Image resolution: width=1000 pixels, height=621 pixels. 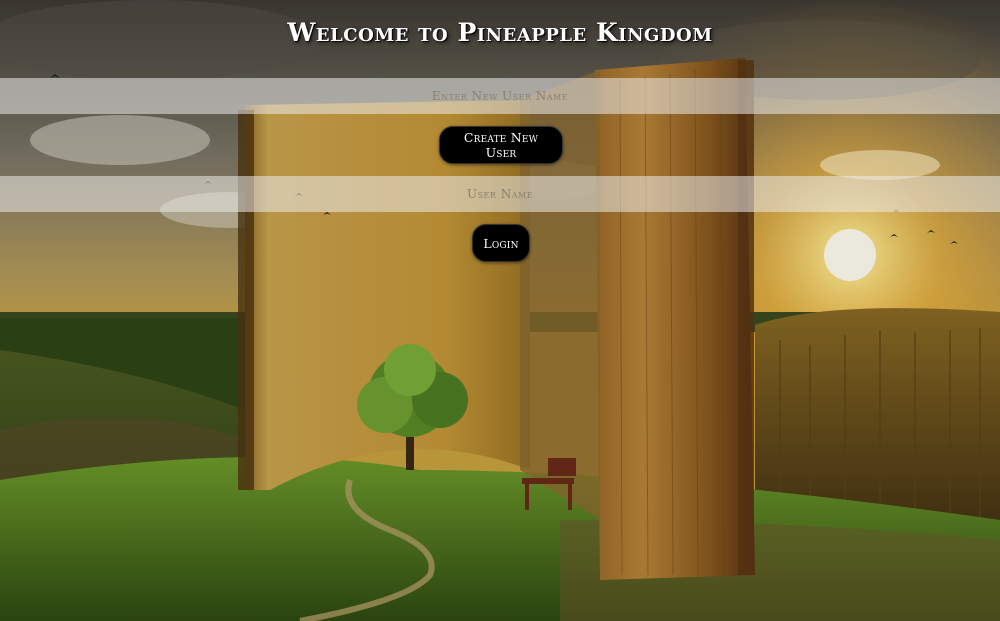 I want to click on login-button: Login, so click(x=501, y=243).